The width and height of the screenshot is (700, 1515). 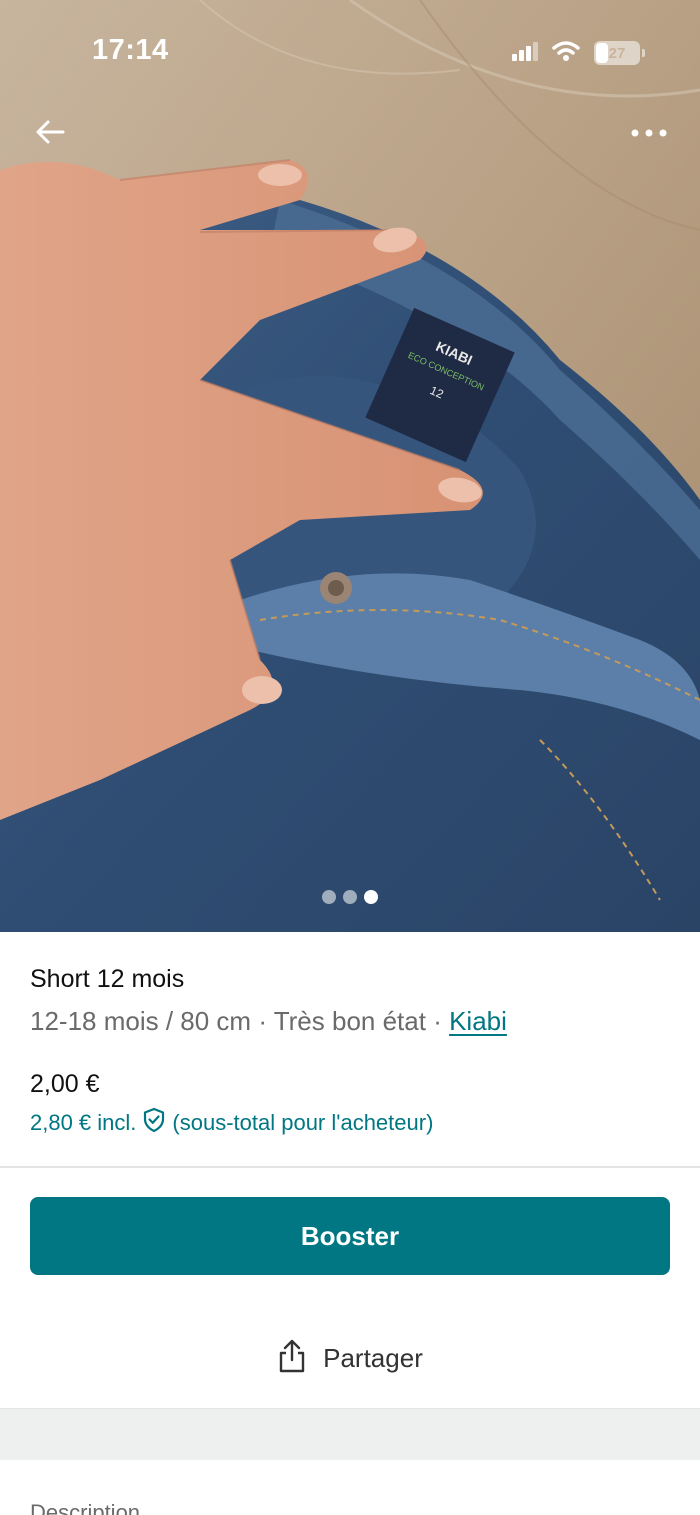 What do you see at coordinates (478, 1021) in the screenshot?
I see `item-brand-link: Kiabi` at bounding box center [478, 1021].